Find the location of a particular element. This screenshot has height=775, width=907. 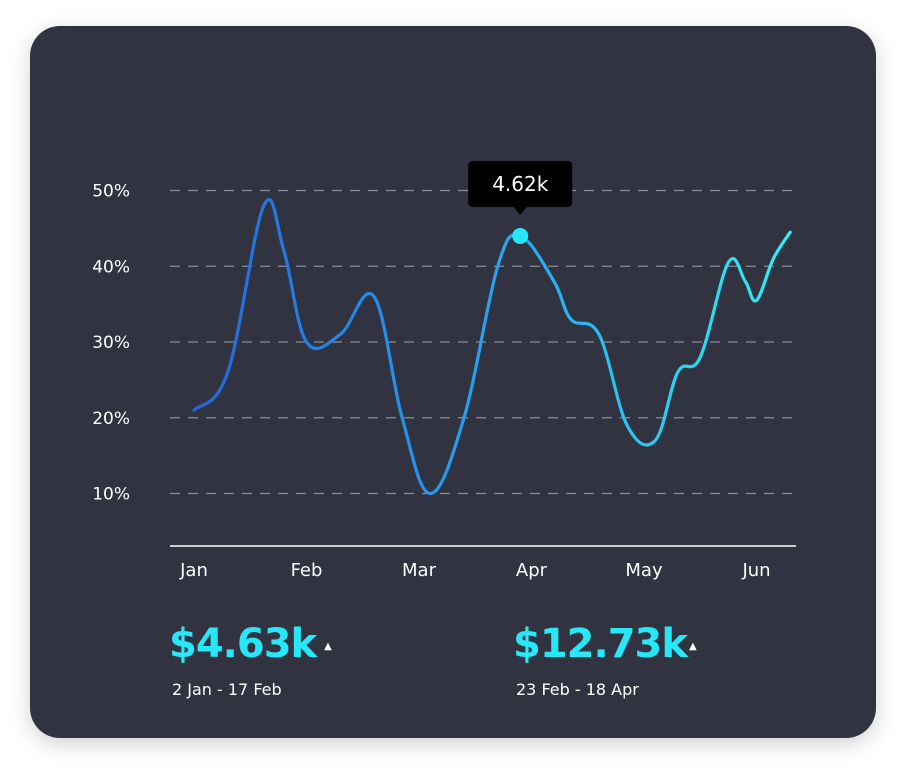

stat-value-2: $12.73k is located at coordinates (600, 644).